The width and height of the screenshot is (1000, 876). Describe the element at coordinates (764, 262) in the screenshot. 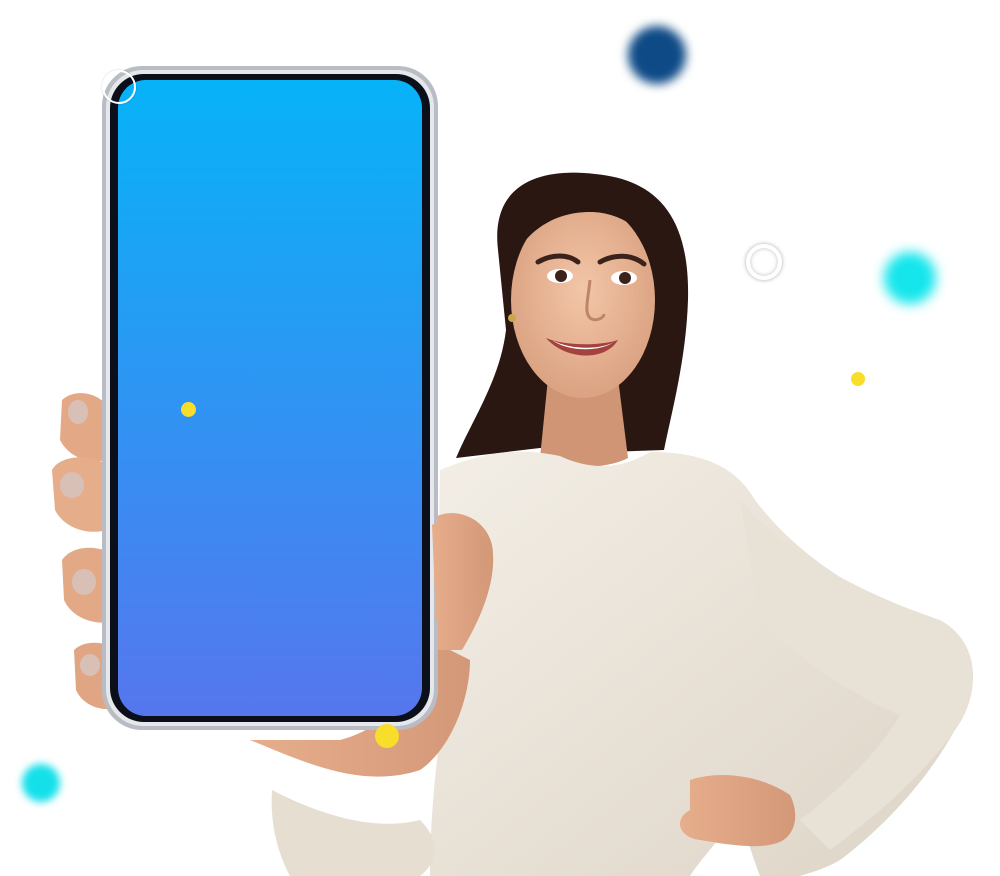

I see `white-ring-right` at that location.